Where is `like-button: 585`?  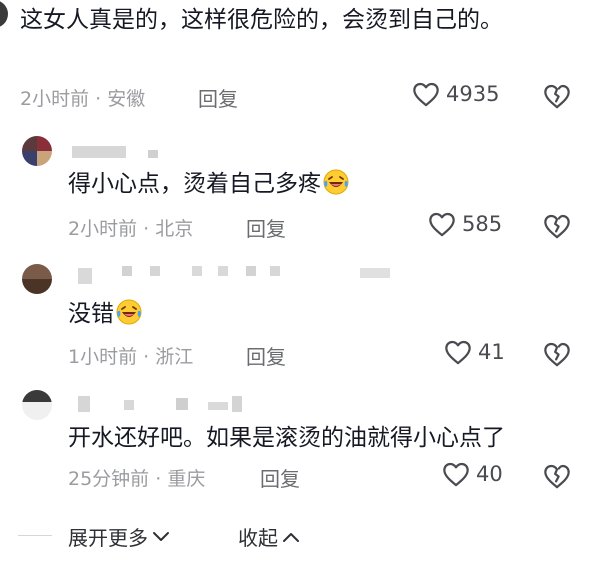
like-button: 585 is located at coordinates (465, 224).